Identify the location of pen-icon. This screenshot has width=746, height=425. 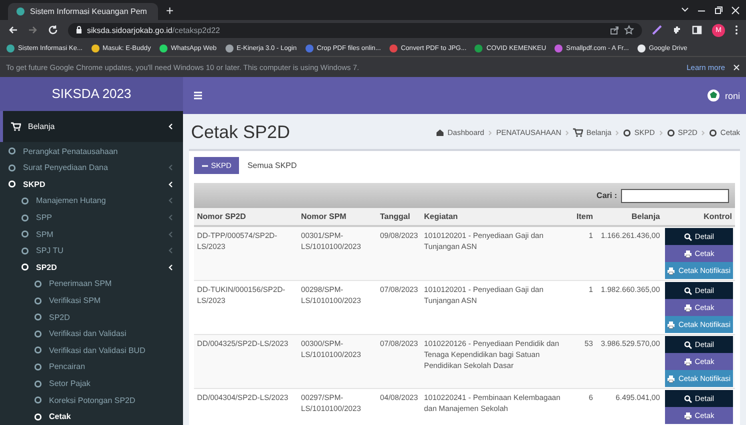
(657, 30).